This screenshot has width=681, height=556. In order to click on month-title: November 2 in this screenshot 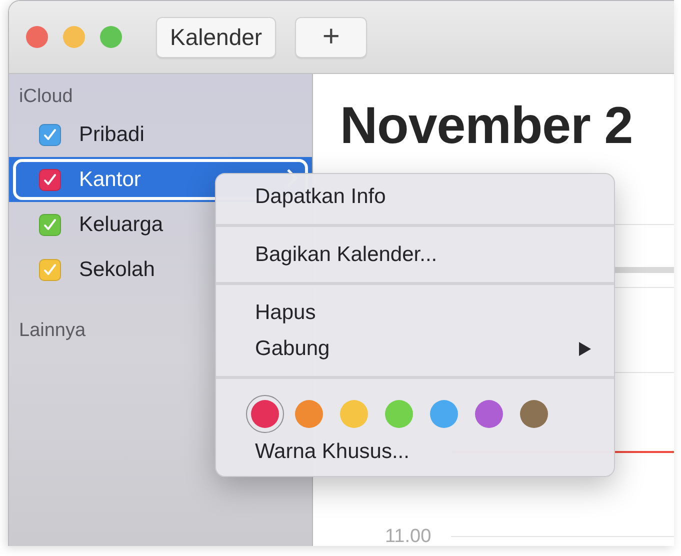, I will do `click(486, 126)`.